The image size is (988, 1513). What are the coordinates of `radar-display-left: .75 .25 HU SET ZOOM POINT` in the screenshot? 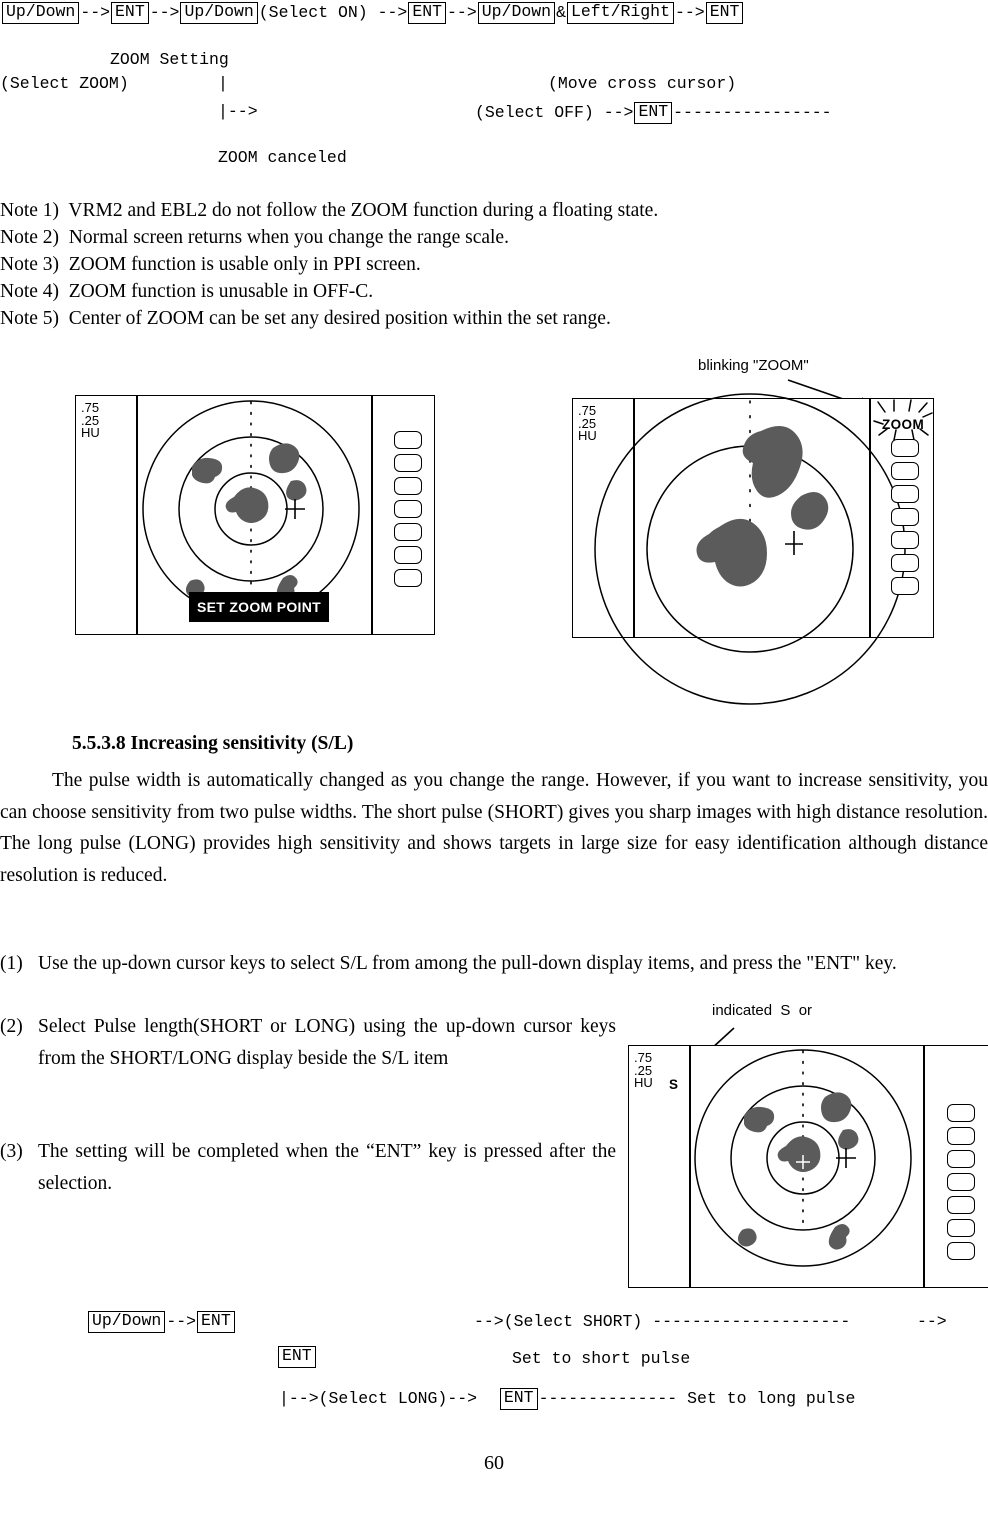 It's located at (255, 515).